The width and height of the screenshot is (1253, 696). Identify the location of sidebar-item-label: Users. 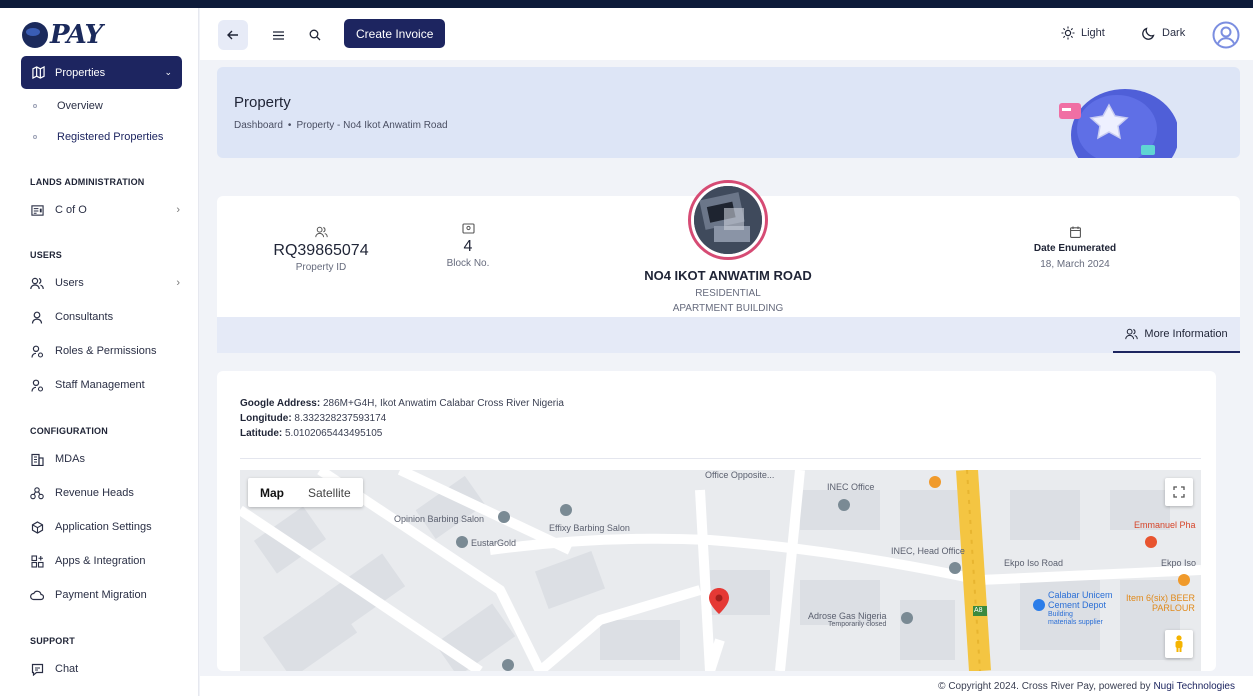
(69, 283).